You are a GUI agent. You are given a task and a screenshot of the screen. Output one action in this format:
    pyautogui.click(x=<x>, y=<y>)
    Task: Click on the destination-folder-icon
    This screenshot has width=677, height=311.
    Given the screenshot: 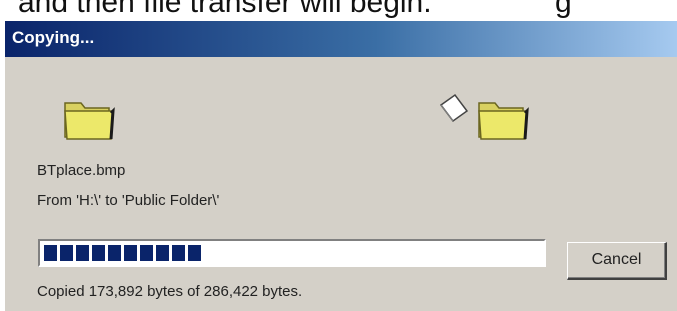 What is the action you would take?
    pyautogui.click(x=503, y=119)
    